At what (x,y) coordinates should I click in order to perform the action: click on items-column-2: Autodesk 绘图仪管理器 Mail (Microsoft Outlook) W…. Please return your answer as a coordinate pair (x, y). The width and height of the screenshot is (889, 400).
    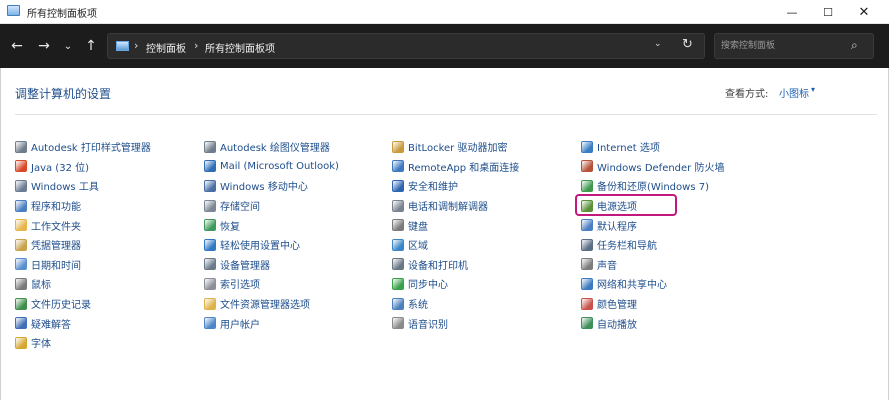
    Looking at the image, I should click on (271, 235).